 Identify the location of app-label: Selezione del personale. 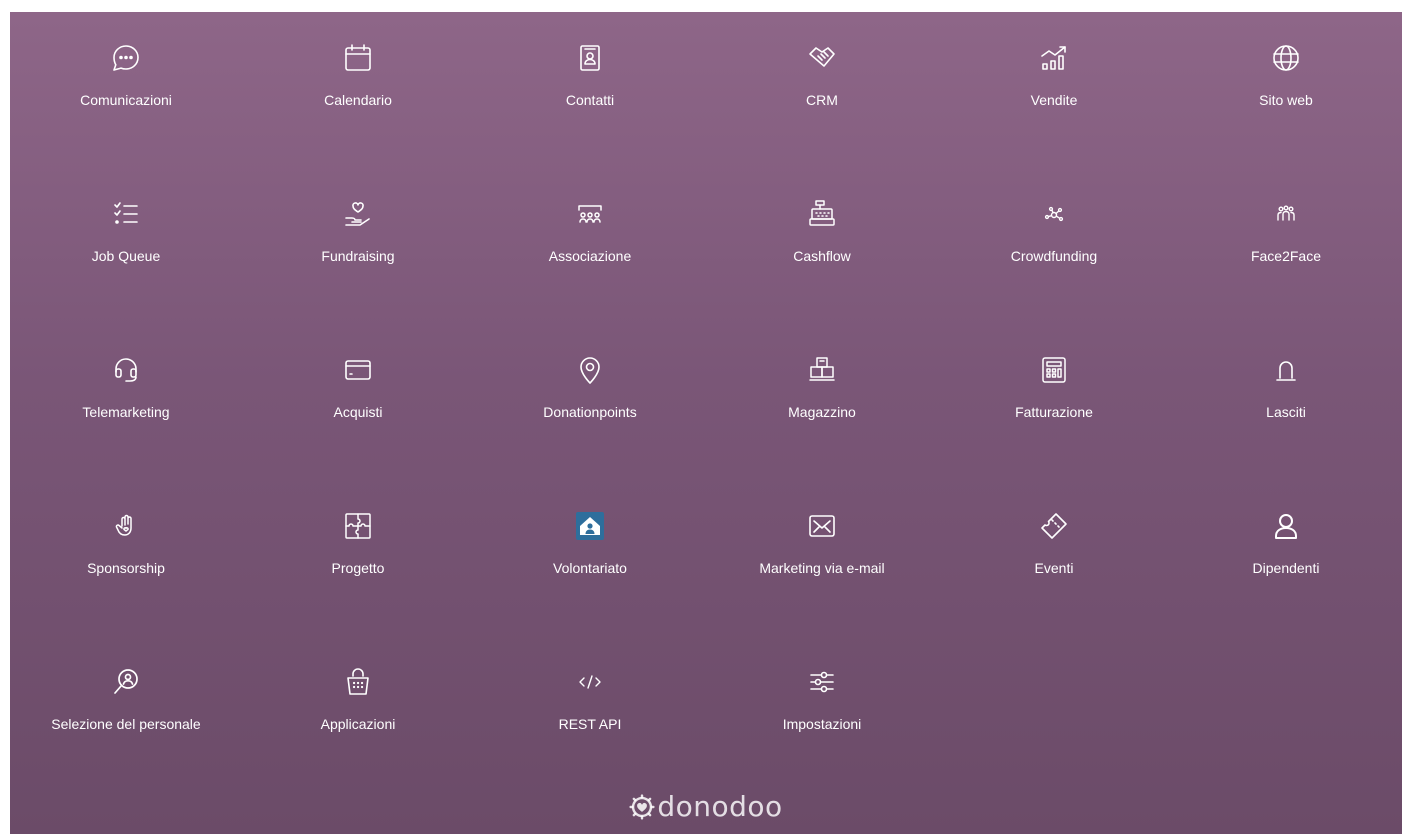
(126, 724).